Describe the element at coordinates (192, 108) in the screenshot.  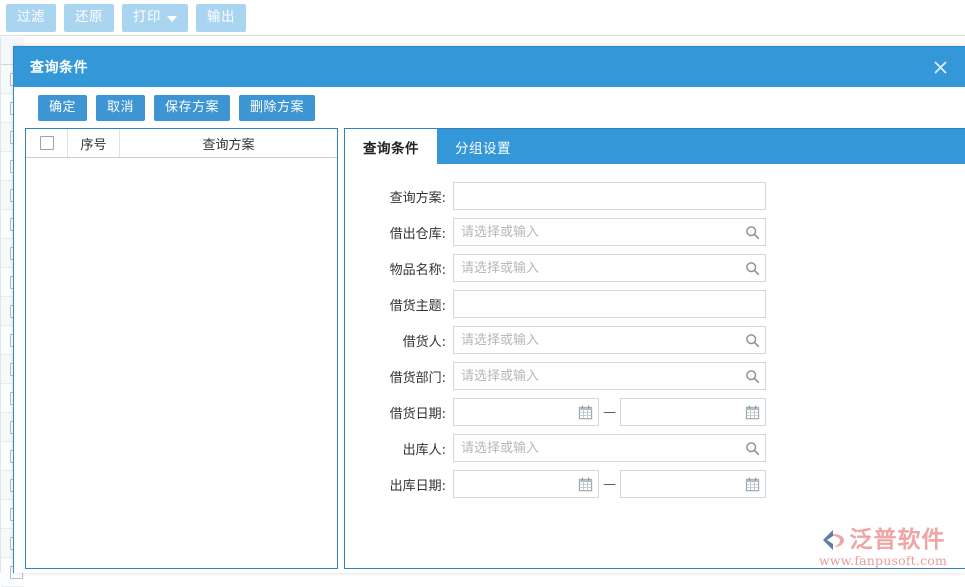
I see `save-scheme-button: 保存方案` at that location.